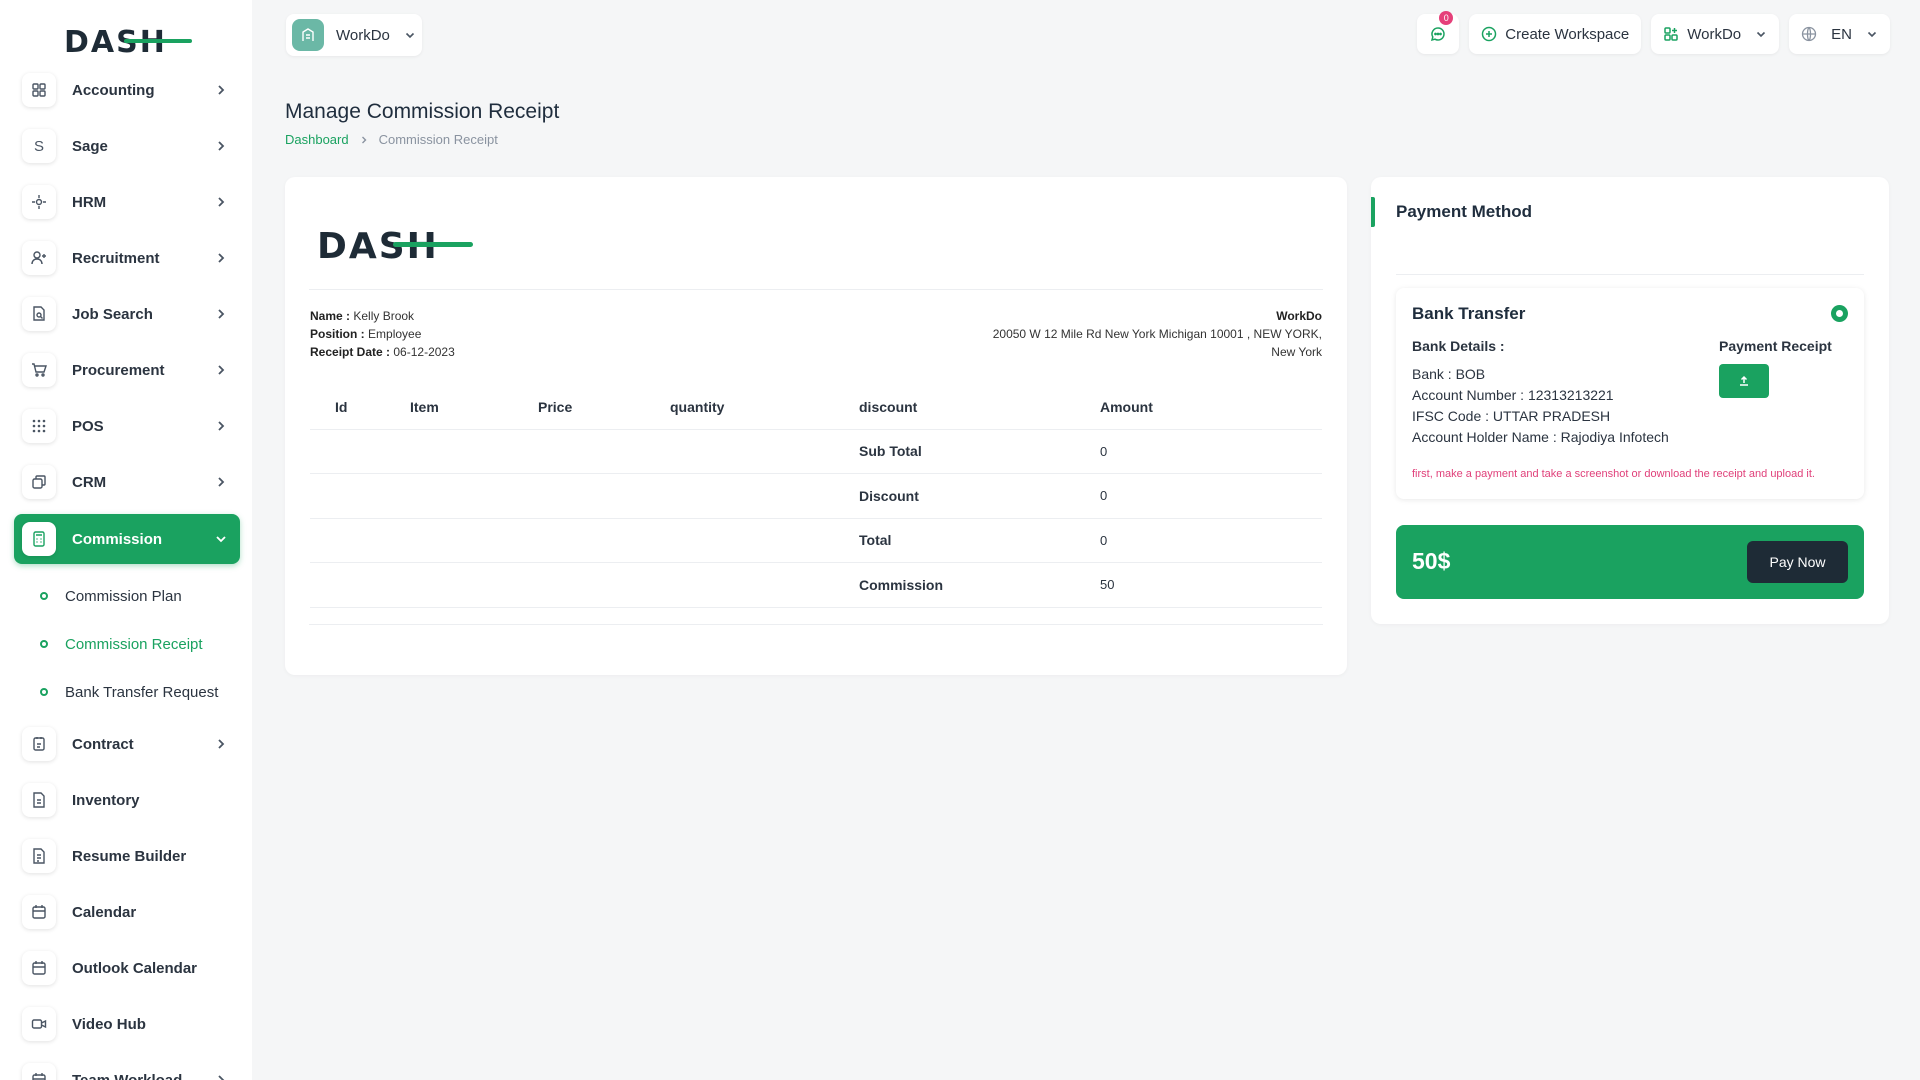 The height and width of the screenshot is (1080, 1920). I want to click on sidebar-item-hrm: HRM, so click(127, 202).